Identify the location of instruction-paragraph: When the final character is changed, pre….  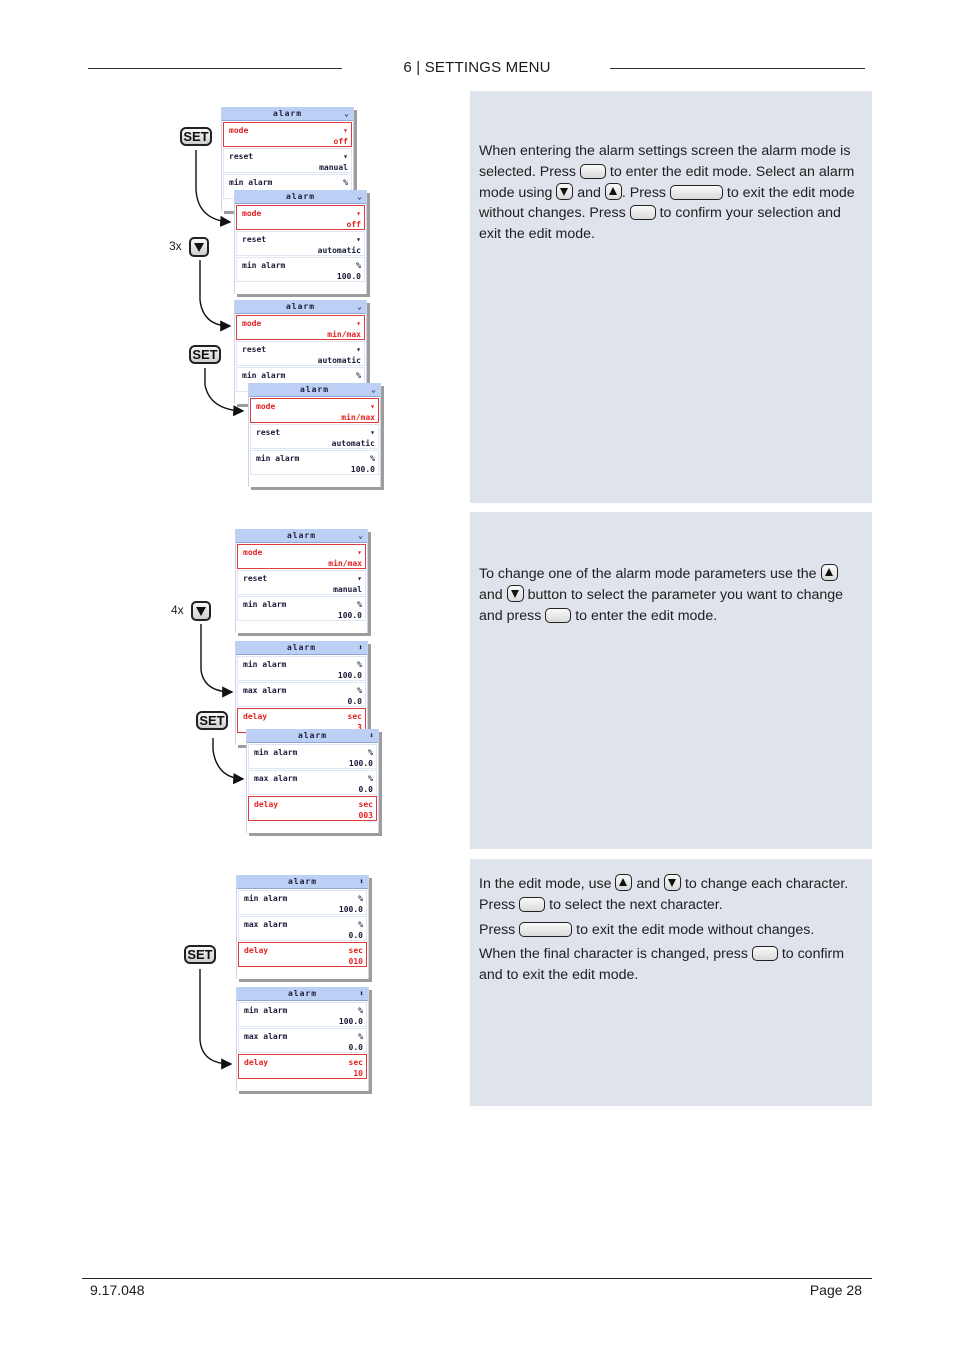
(662, 965).